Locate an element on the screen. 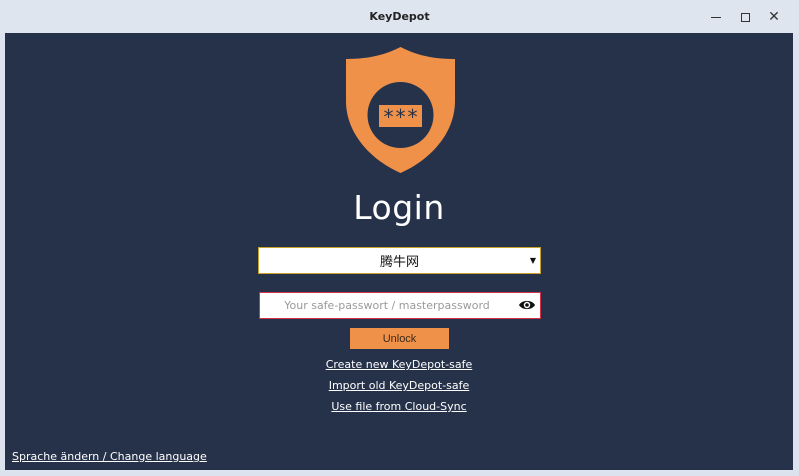 The height and width of the screenshot is (476, 799). create-safe-link-row: Create new KeyDepot-safe is located at coordinates (399, 364).